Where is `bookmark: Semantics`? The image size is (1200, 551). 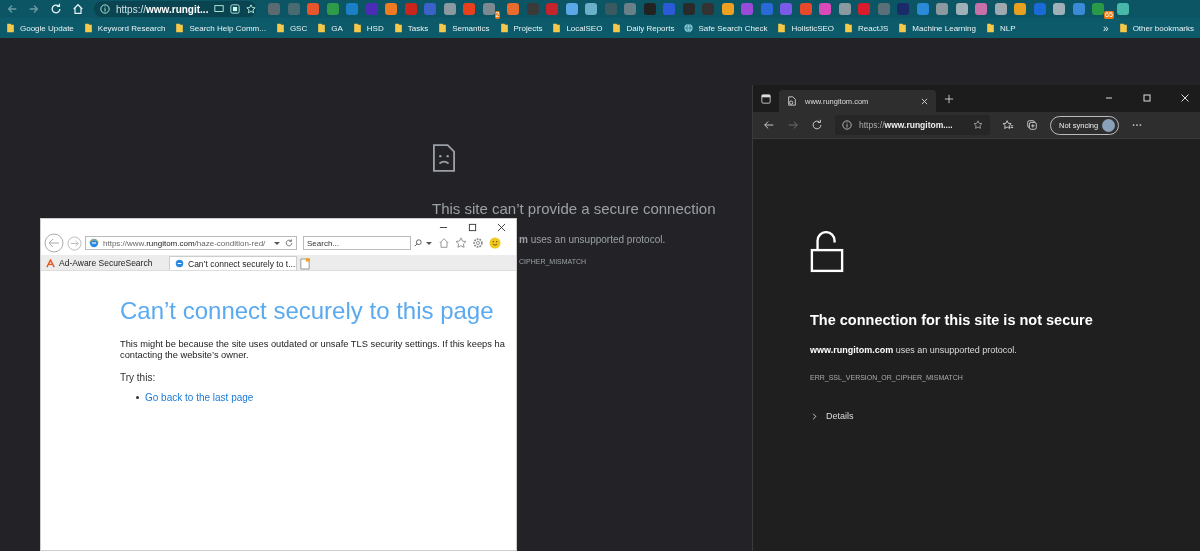
bookmark: Semantics is located at coordinates (464, 28).